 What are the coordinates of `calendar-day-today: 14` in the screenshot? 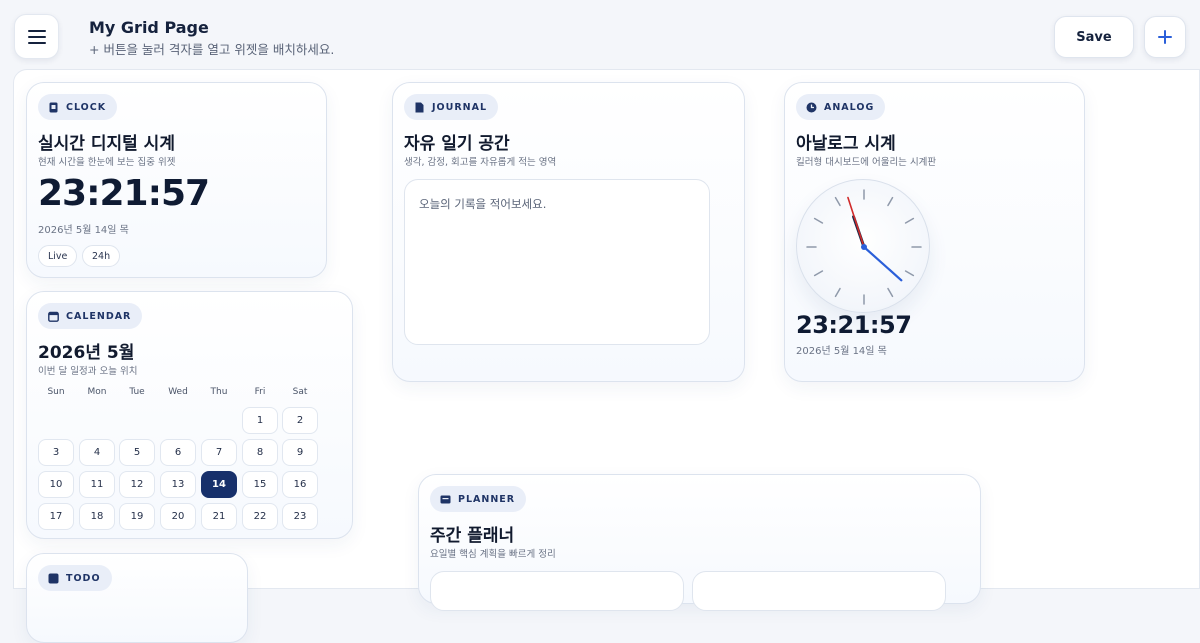 It's located at (219, 484).